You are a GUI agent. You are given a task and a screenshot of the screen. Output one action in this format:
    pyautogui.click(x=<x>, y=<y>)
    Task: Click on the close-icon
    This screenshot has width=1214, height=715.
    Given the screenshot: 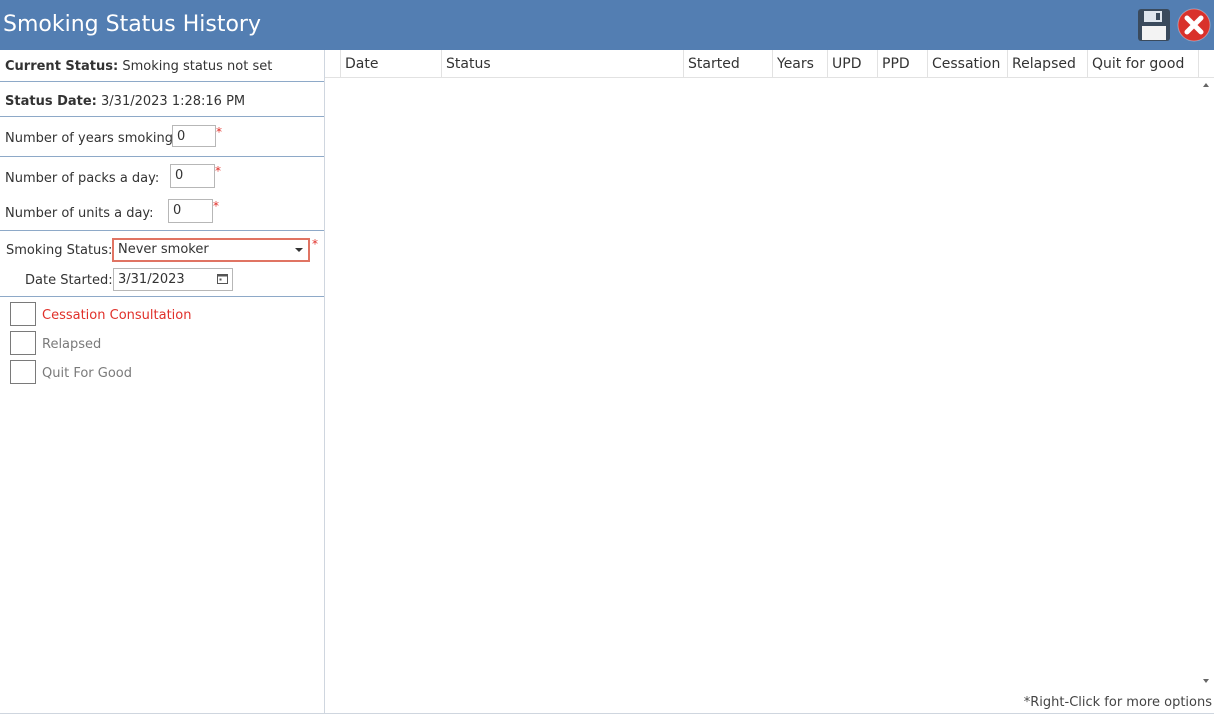 What is the action you would take?
    pyautogui.click(x=1194, y=25)
    